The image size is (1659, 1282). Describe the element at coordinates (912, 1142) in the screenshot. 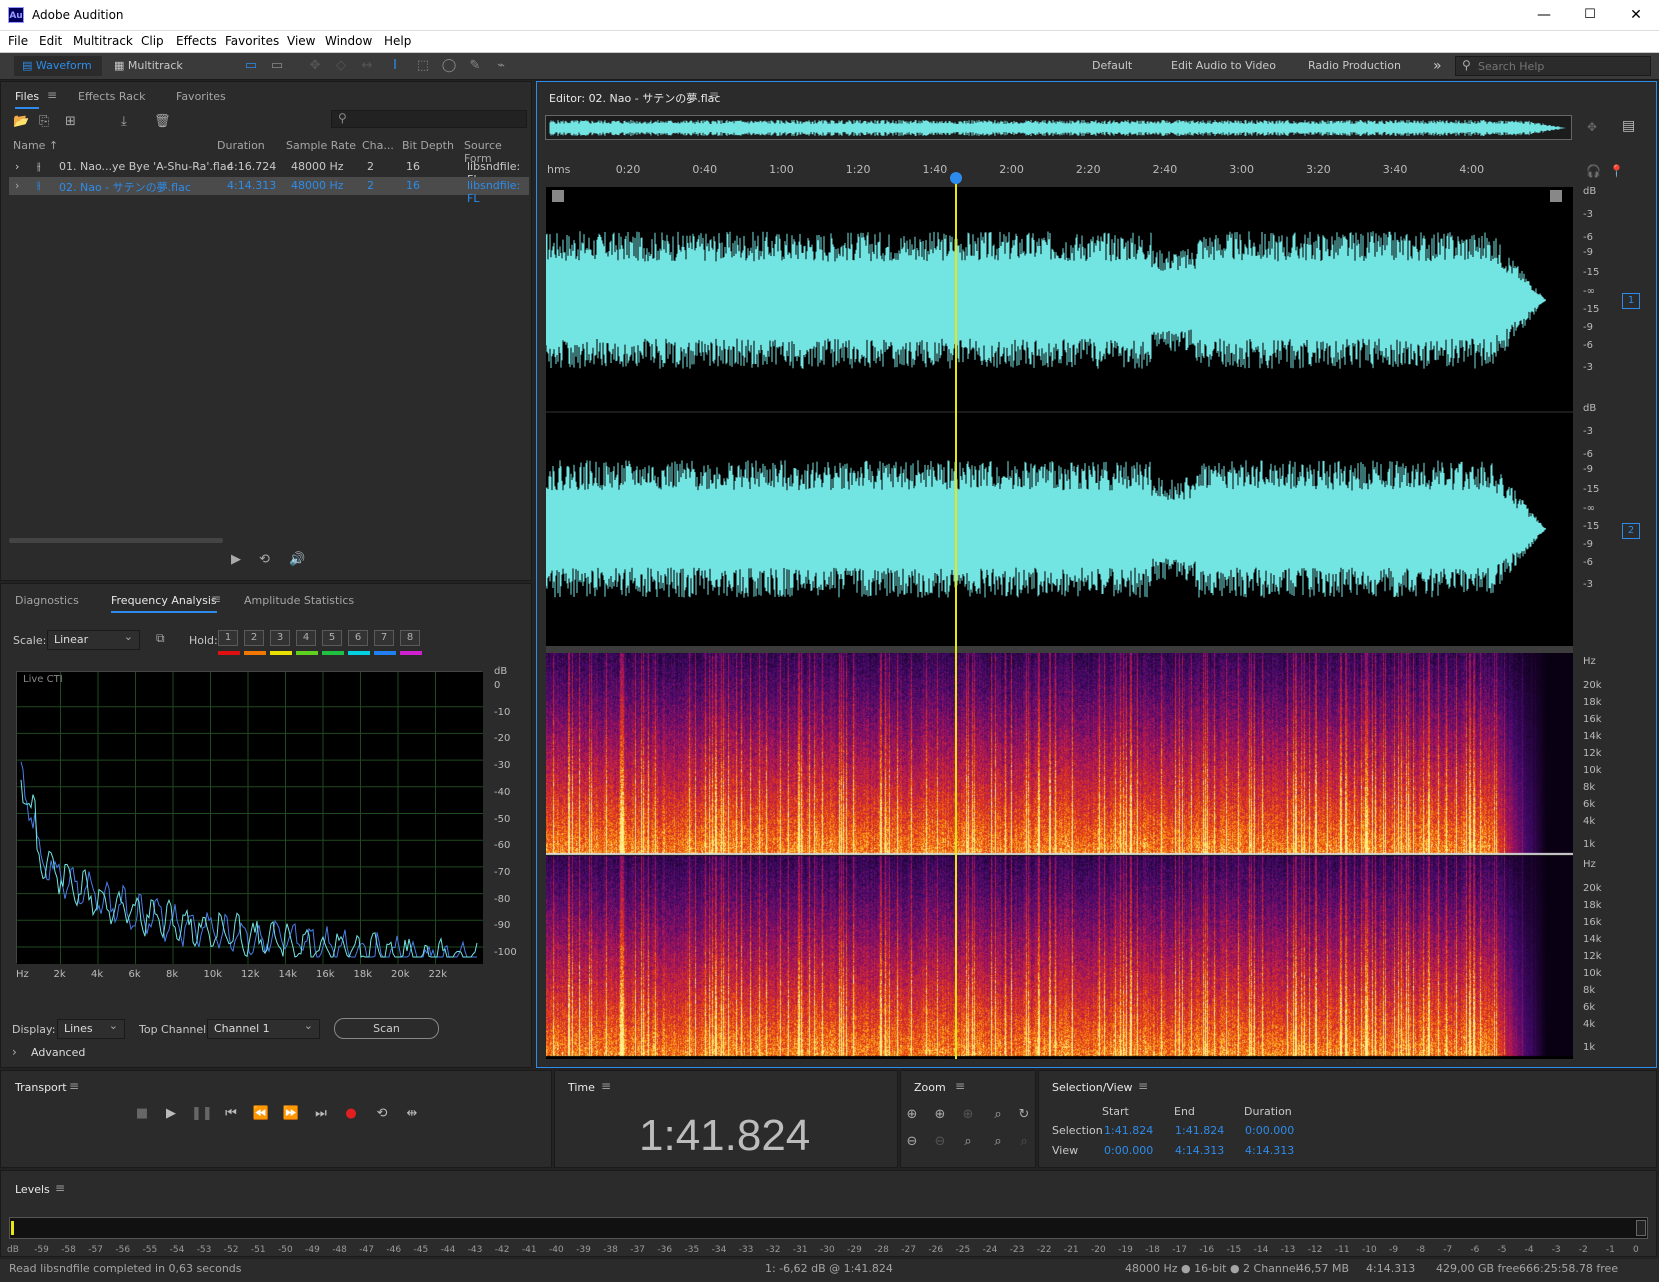

I see `zoom-out-amplitude-icon: ⊖` at that location.